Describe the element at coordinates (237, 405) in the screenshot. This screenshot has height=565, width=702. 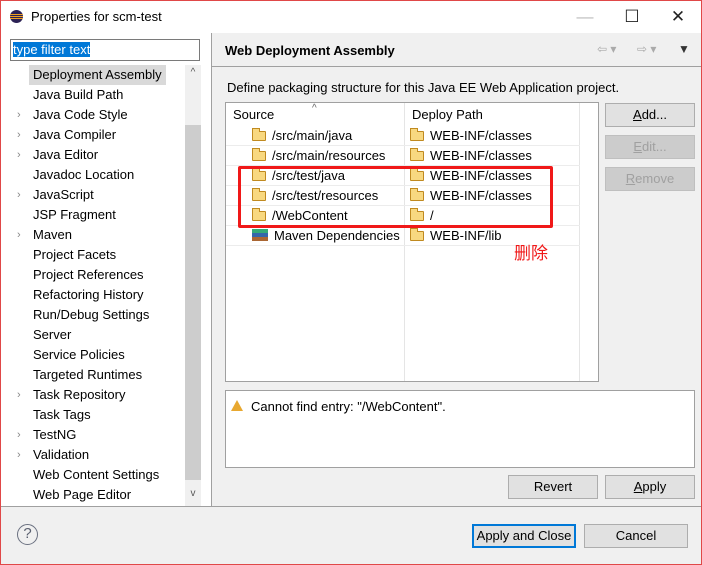
I see `warning-icon` at that location.